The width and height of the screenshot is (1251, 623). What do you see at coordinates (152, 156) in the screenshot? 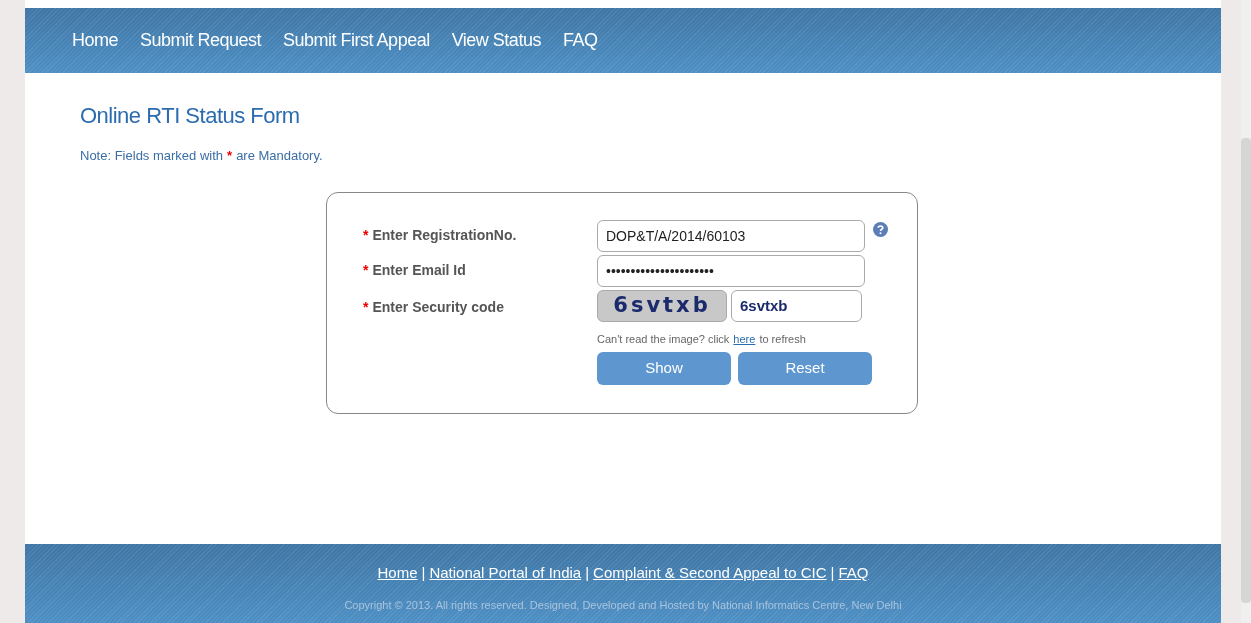
I see `note-text: Note: Fields marked with` at bounding box center [152, 156].